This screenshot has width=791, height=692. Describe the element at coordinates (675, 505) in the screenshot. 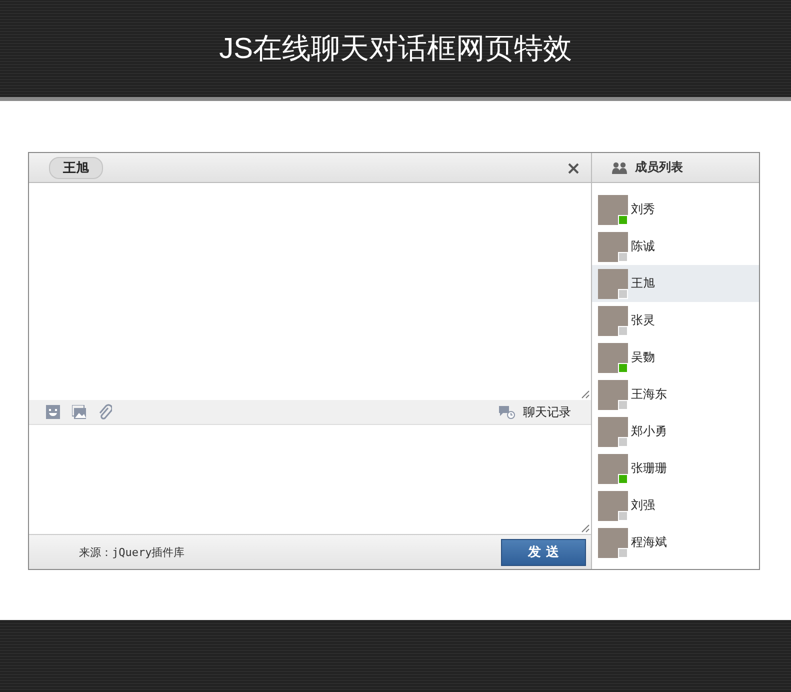

I see `member-item: 刘强` at that location.